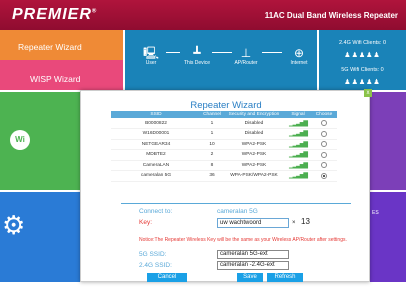  I want to click on divider, so click(236, 203).